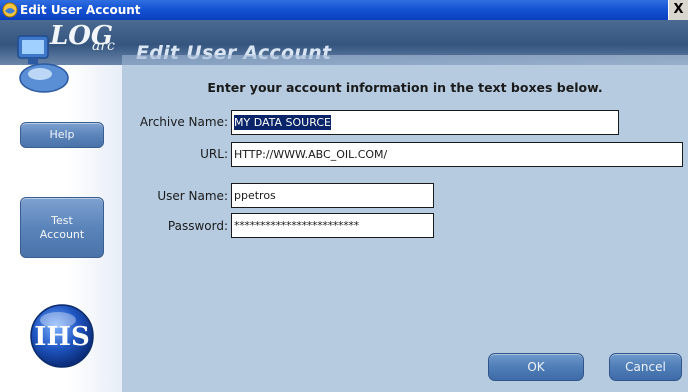 This screenshot has height=392, width=688. I want to click on archive-name-value: MY DATA SOURCE, so click(282, 122).